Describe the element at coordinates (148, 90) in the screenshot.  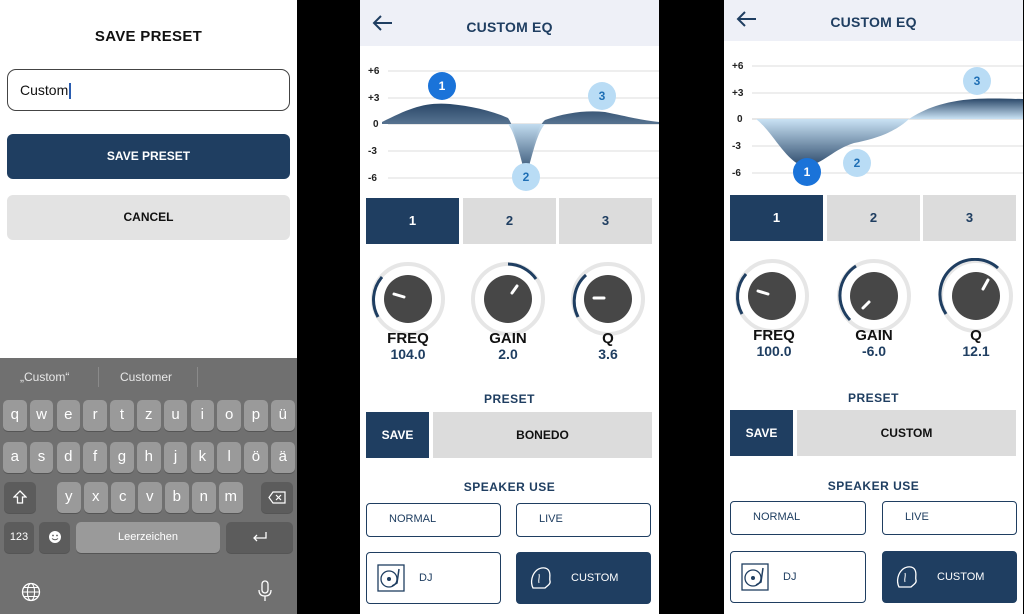
I see `preset-name-input: Custom` at that location.